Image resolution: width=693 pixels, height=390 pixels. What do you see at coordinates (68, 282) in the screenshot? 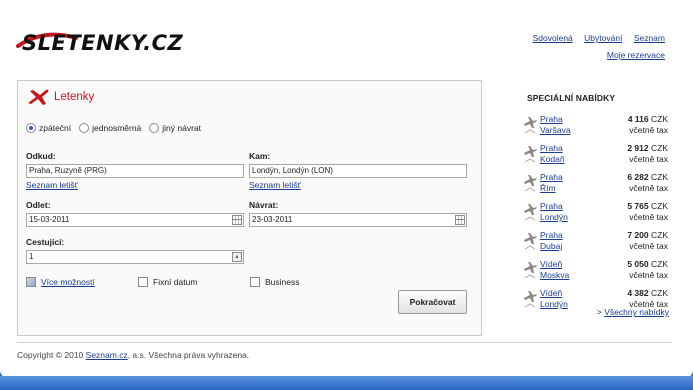
I see `more-options-link: Více možností` at bounding box center [68, 282].